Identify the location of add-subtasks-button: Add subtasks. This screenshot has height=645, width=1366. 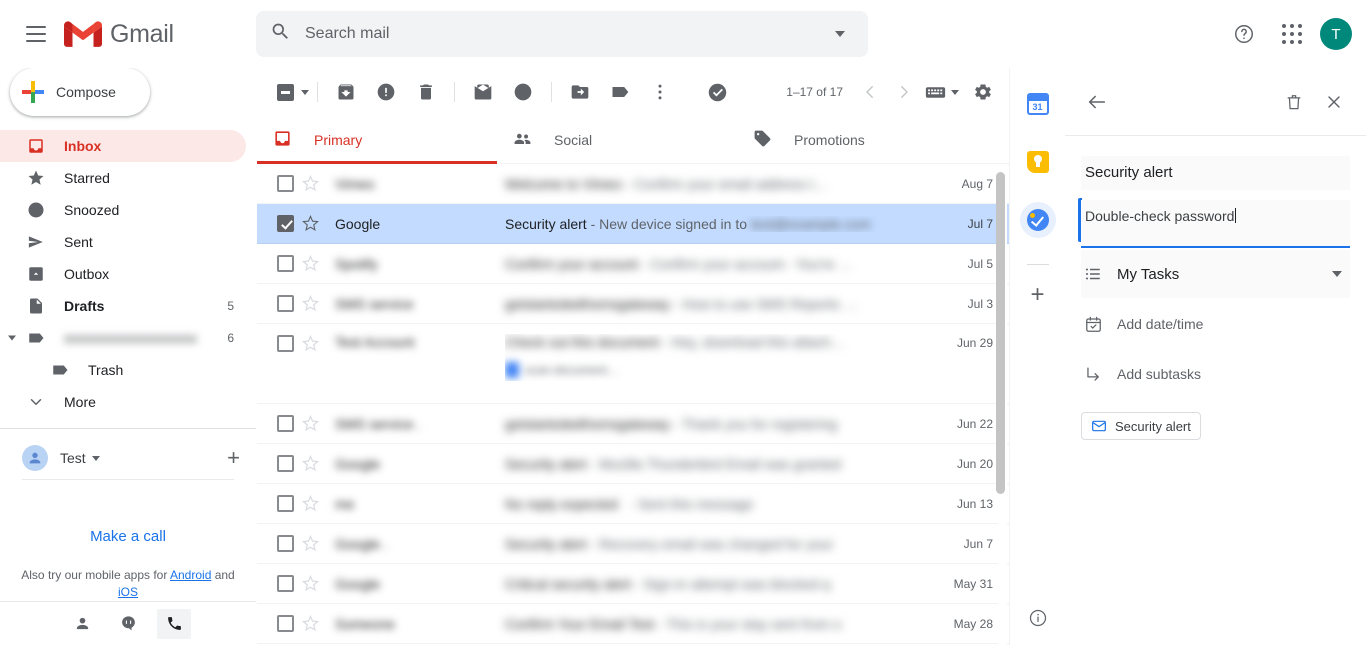
(1215, 374).